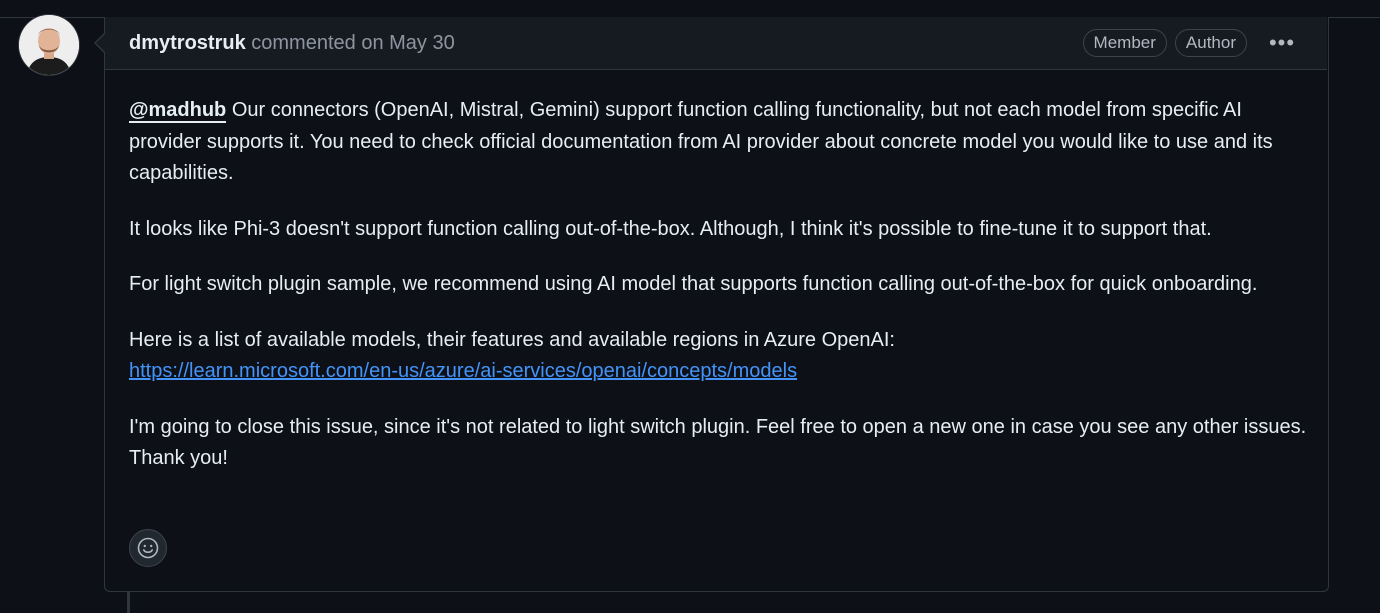  What do you see at coordinates (178, 111) in the screenshot?
I see `user-mention-link: @madhub` at bounding box center [178, 111].